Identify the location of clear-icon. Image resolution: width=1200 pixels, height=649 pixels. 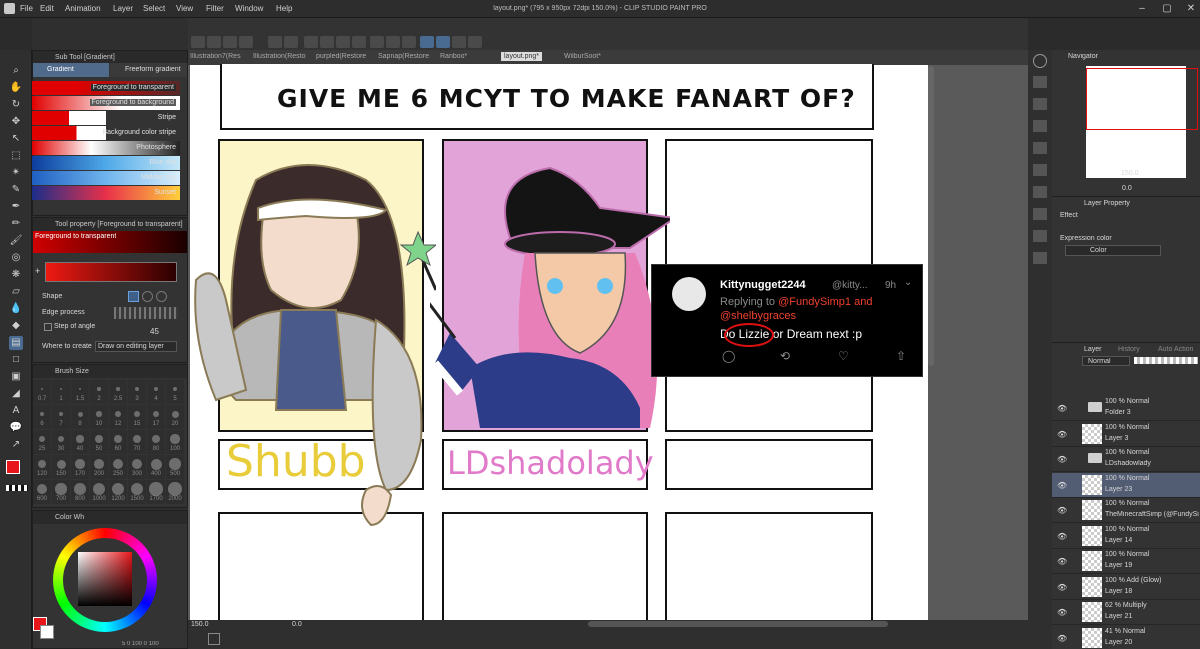
(311, 42).